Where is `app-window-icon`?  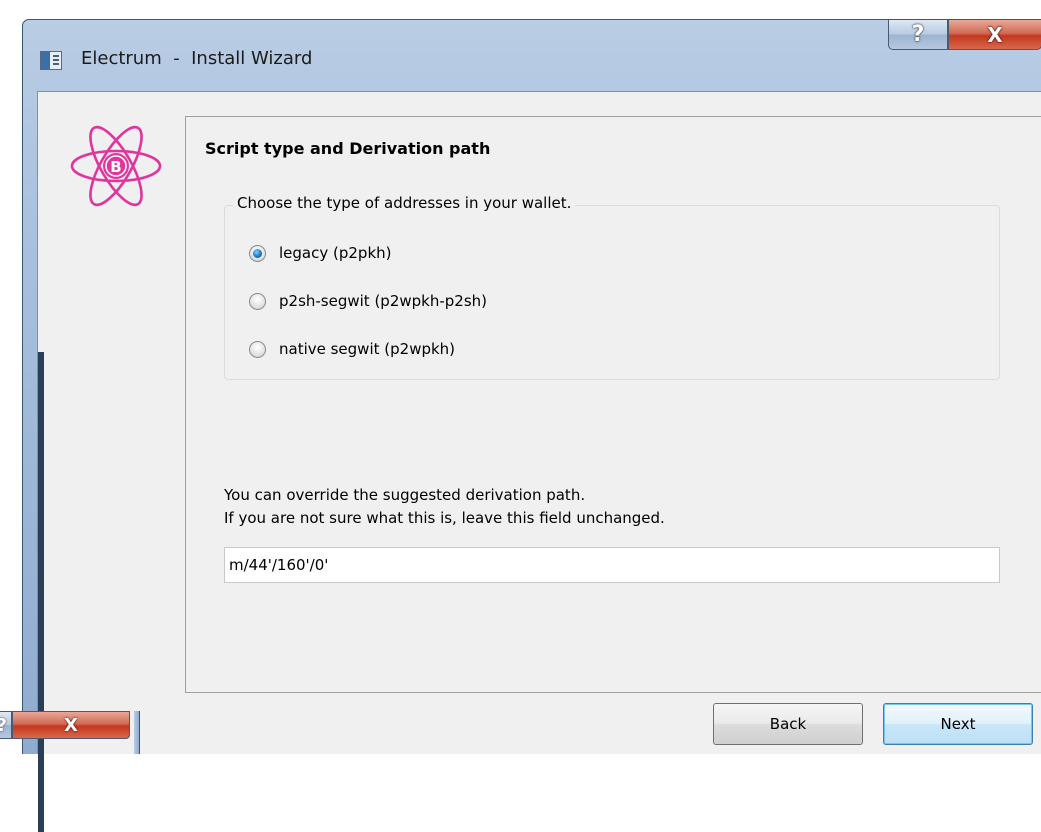
app-window-icon is located at coordinates (51, 60).